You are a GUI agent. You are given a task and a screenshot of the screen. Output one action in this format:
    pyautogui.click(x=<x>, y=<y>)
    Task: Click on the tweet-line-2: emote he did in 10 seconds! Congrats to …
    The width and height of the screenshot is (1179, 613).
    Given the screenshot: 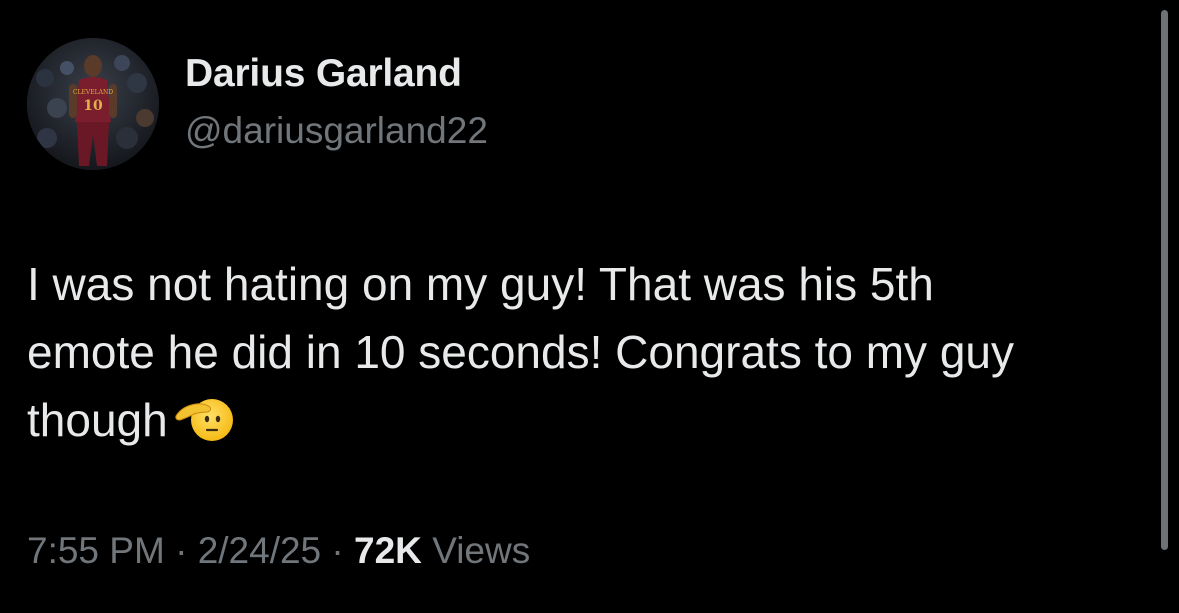 What is the action you would take?
    pyautogui.click(x=521, y=352)
    